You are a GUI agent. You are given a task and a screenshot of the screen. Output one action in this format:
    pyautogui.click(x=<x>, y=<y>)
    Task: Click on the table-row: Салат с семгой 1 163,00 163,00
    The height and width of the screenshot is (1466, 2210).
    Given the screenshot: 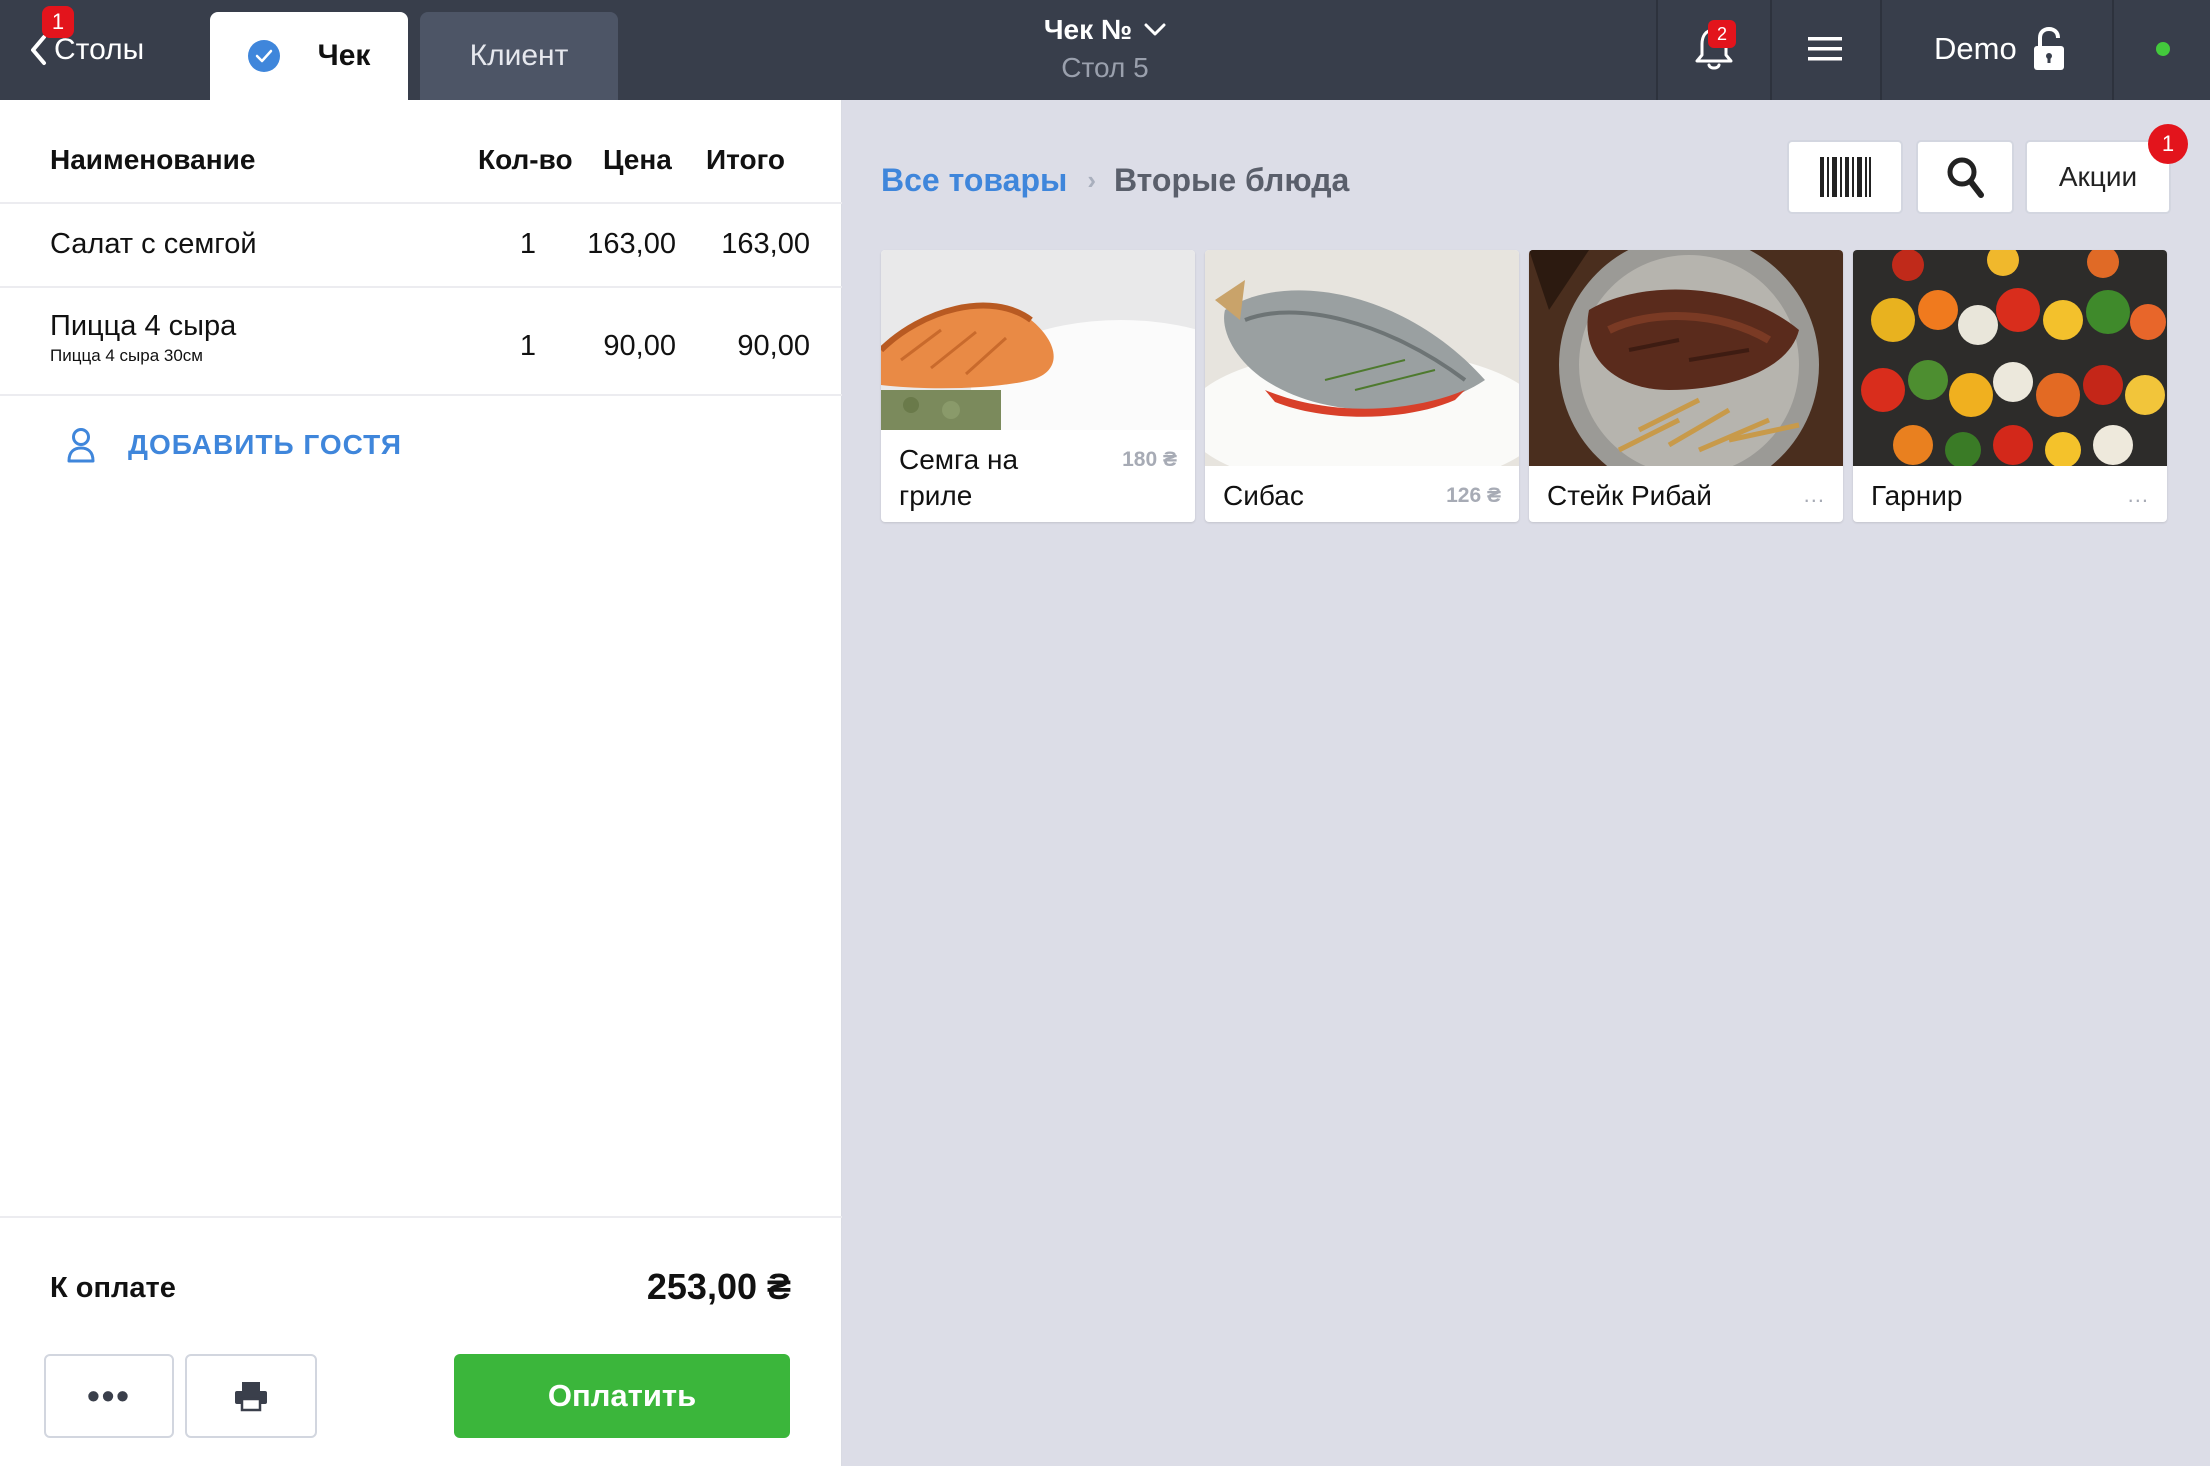 What is the action you would take?
    pyautogui.click(x=421, y=246)
    